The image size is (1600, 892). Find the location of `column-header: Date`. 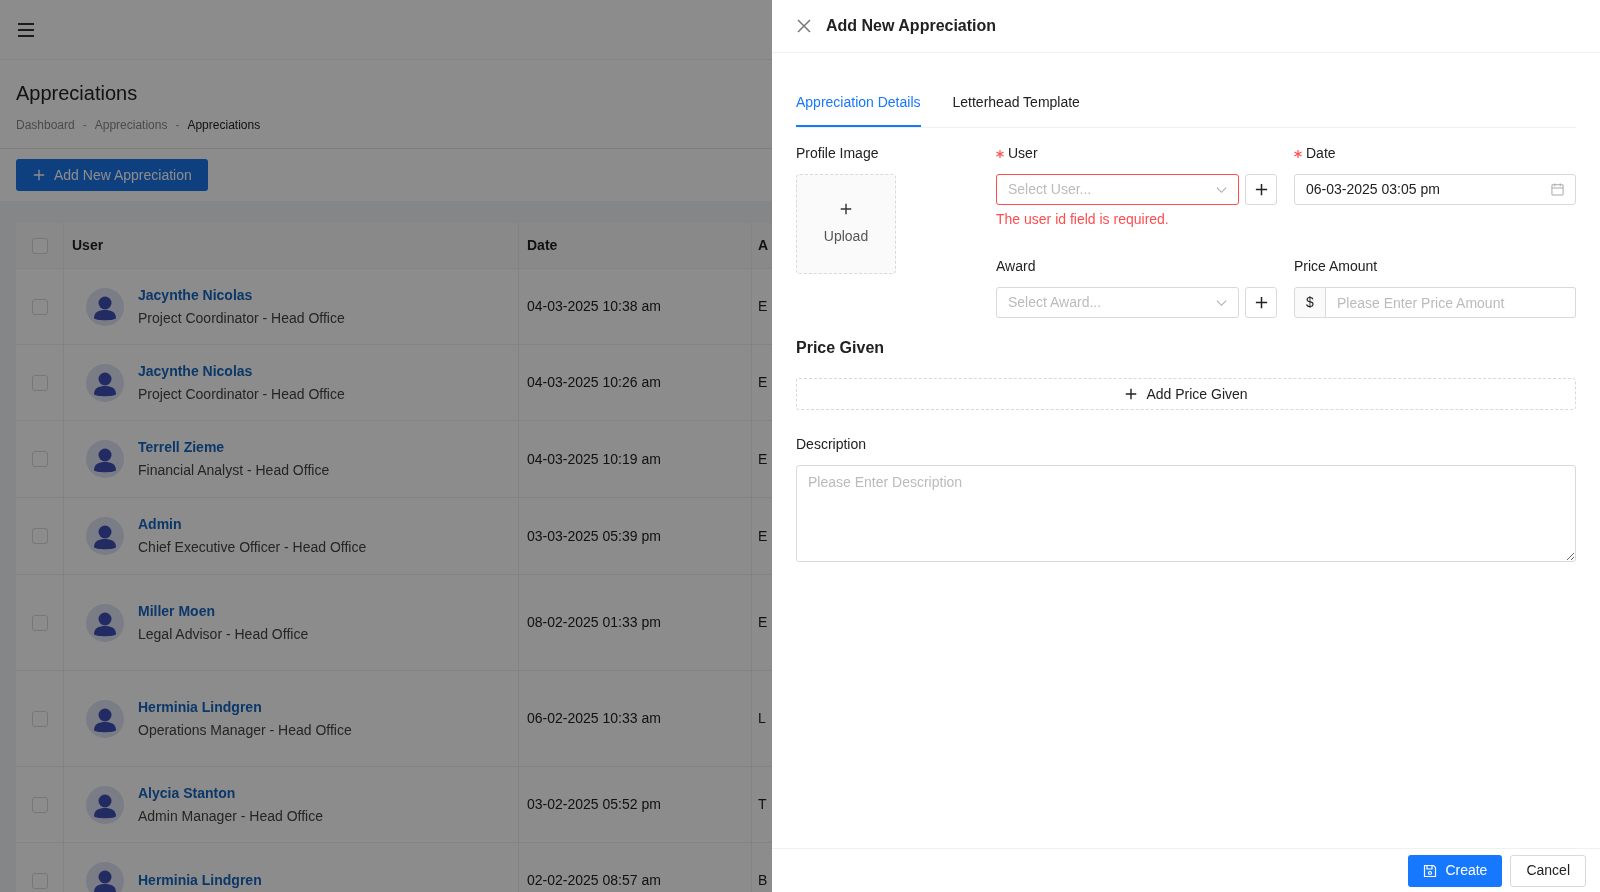

column-header: Date is located at coordinates (542, 245).